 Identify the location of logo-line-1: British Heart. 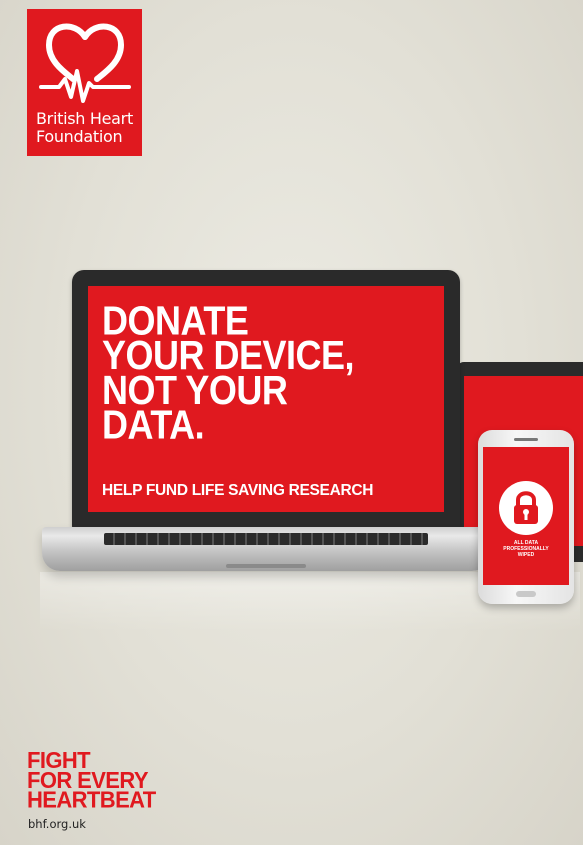
(84, 118).